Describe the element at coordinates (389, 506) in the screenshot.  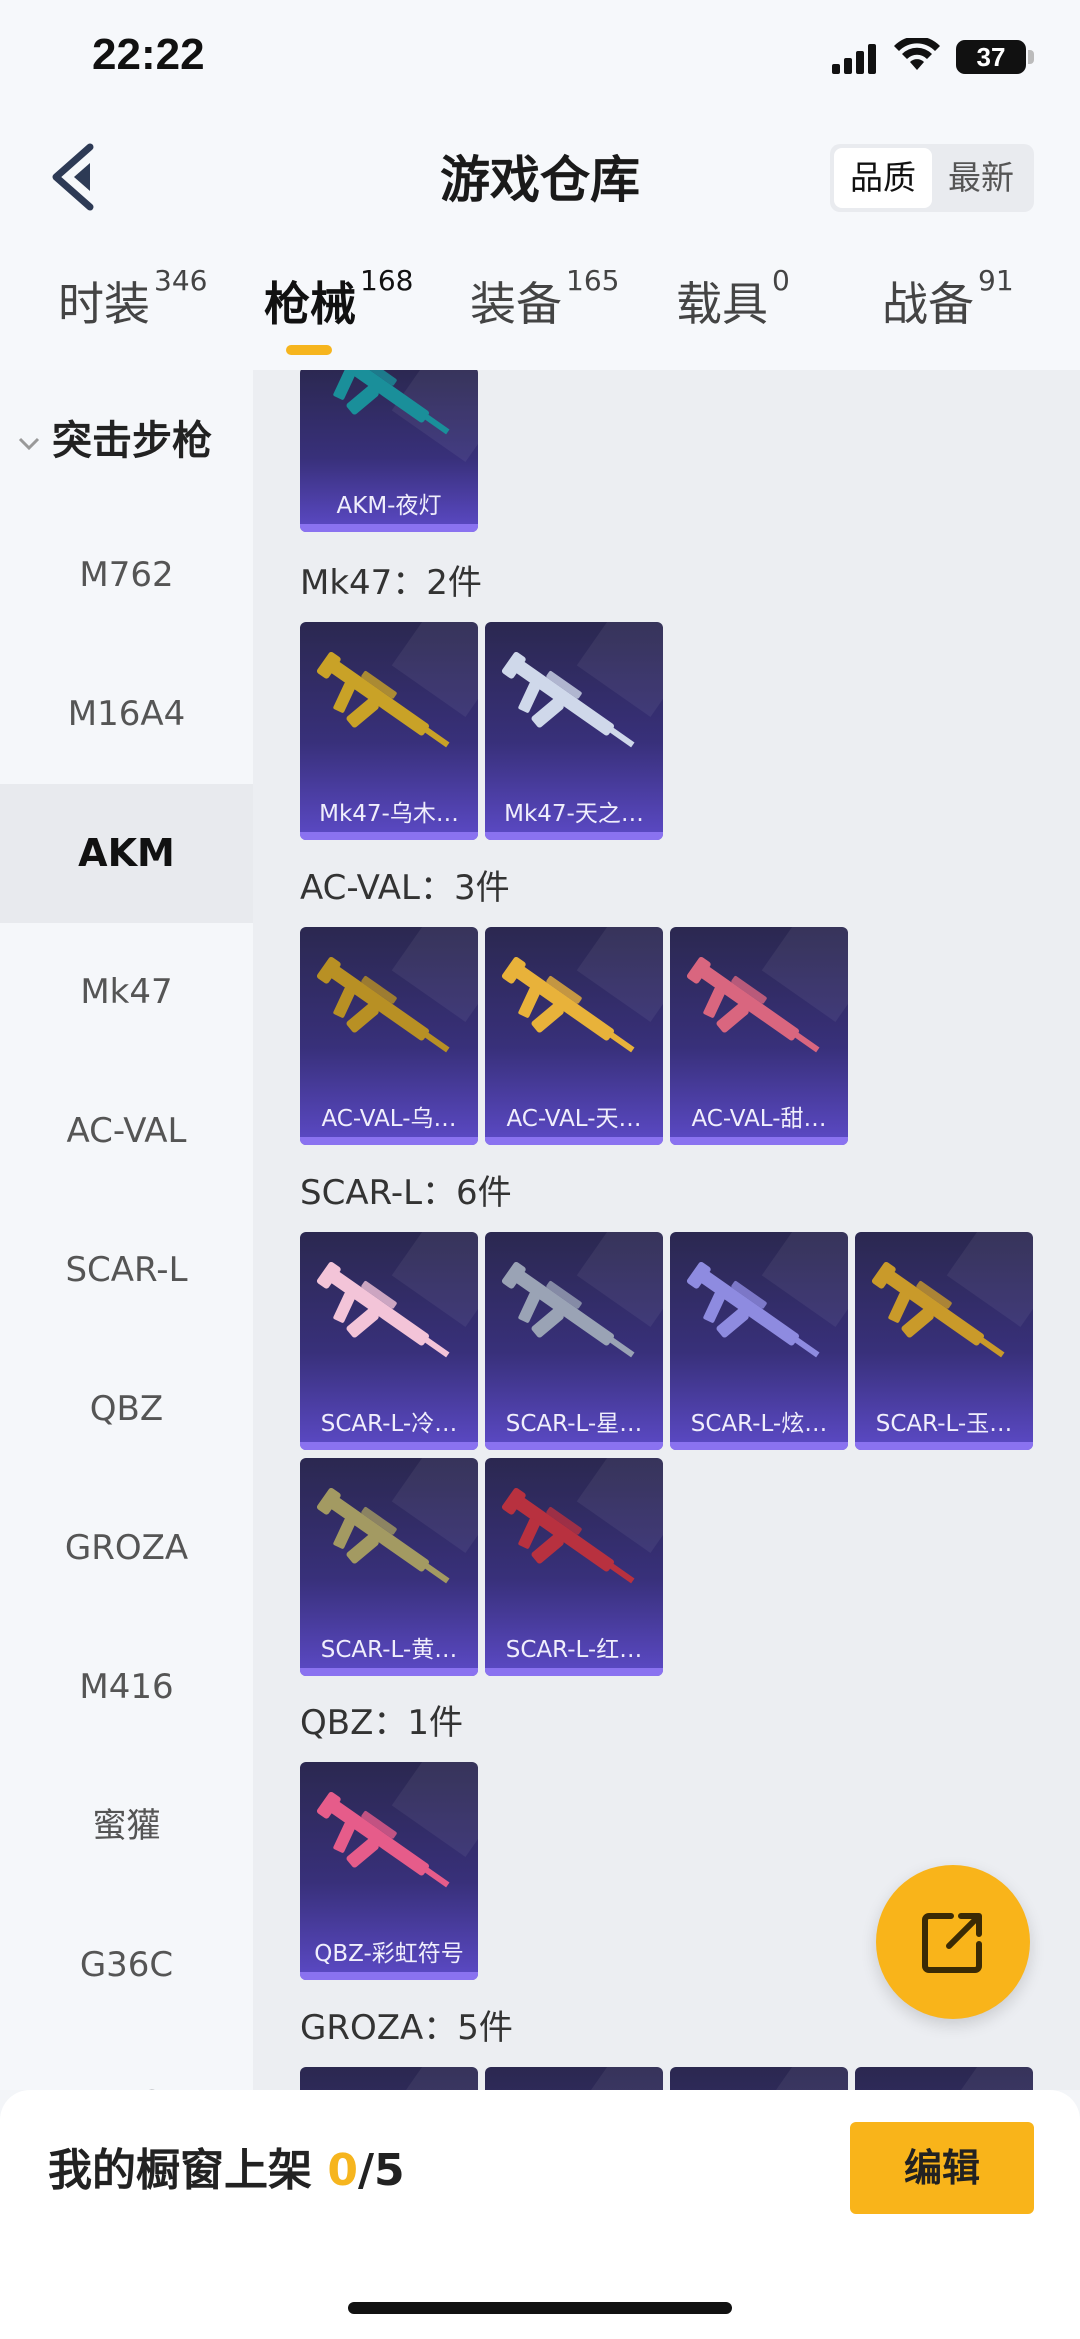
I see `skin-name: AKM-夜灯` at that location.